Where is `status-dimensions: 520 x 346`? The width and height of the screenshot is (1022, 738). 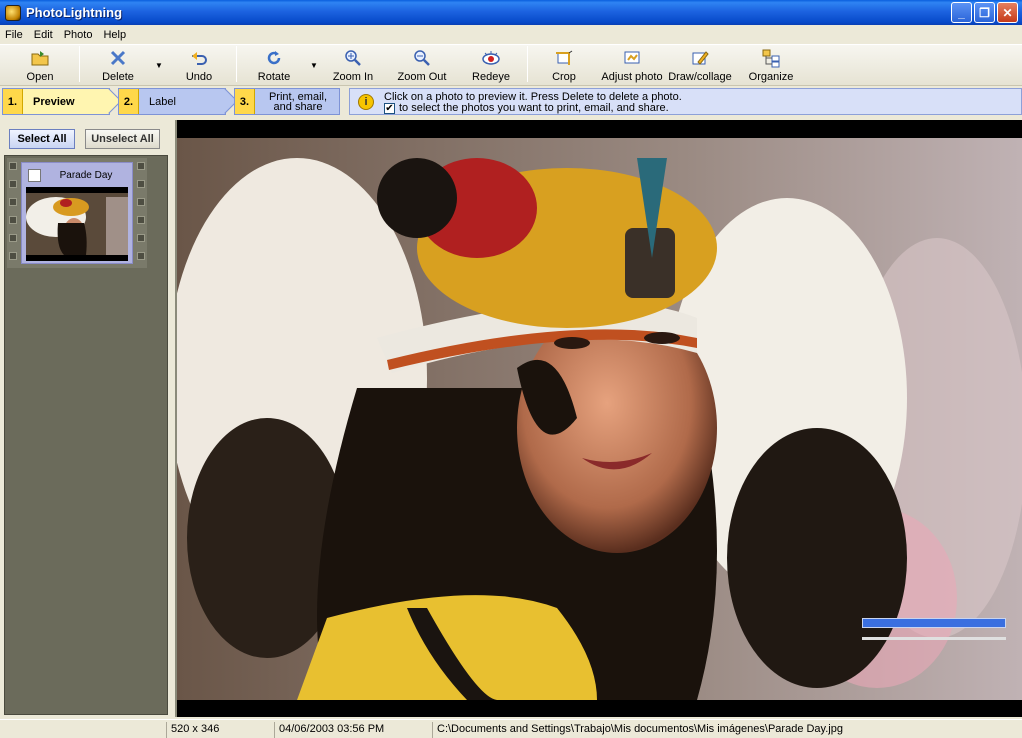
status-dimensions: 520 x 346 is located at coordinates (220, 730).